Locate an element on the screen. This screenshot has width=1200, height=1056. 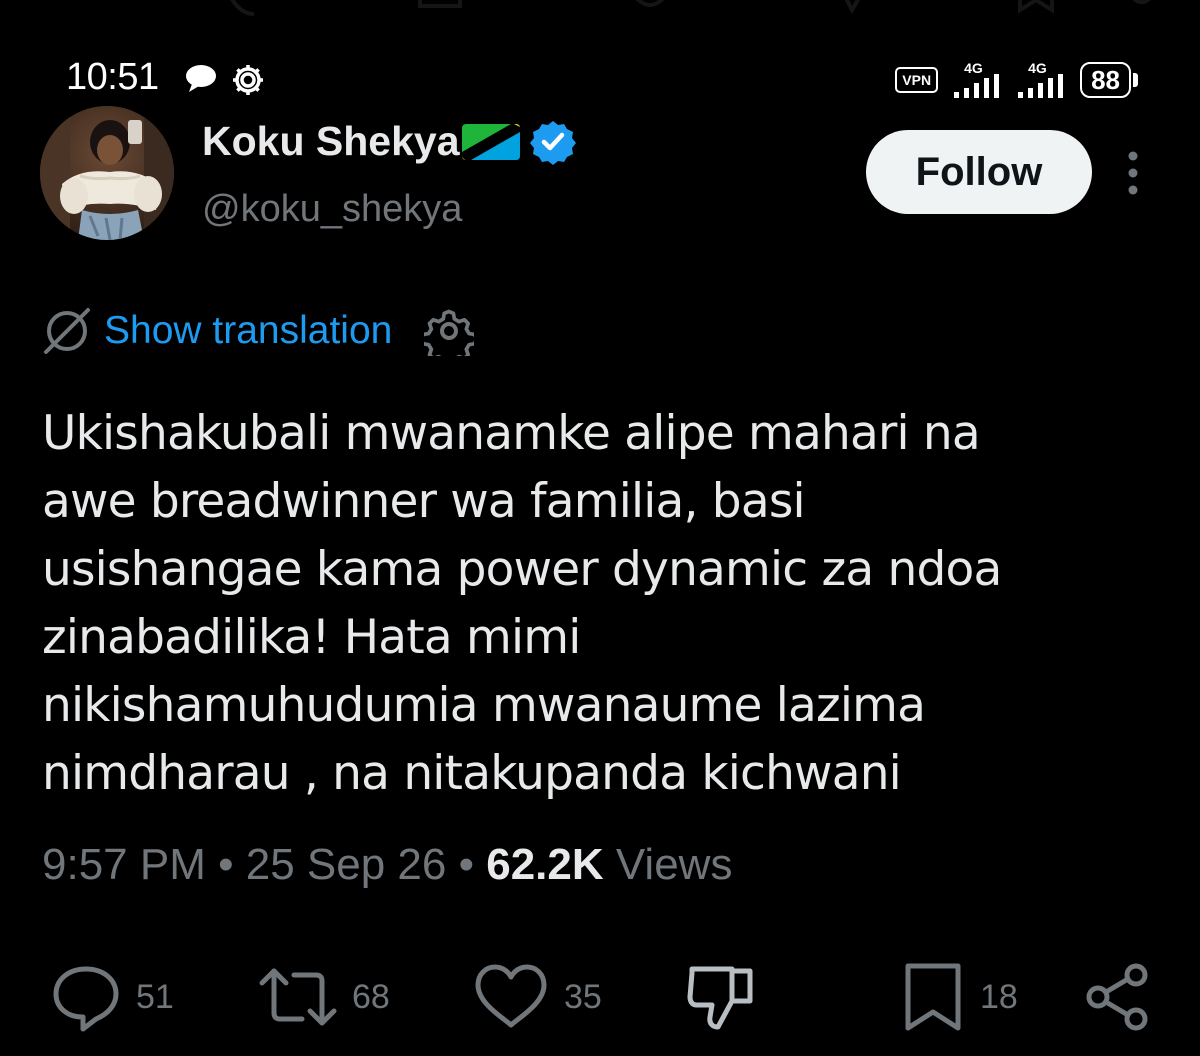
bookmark-icon is located at coordinates (933, 997).